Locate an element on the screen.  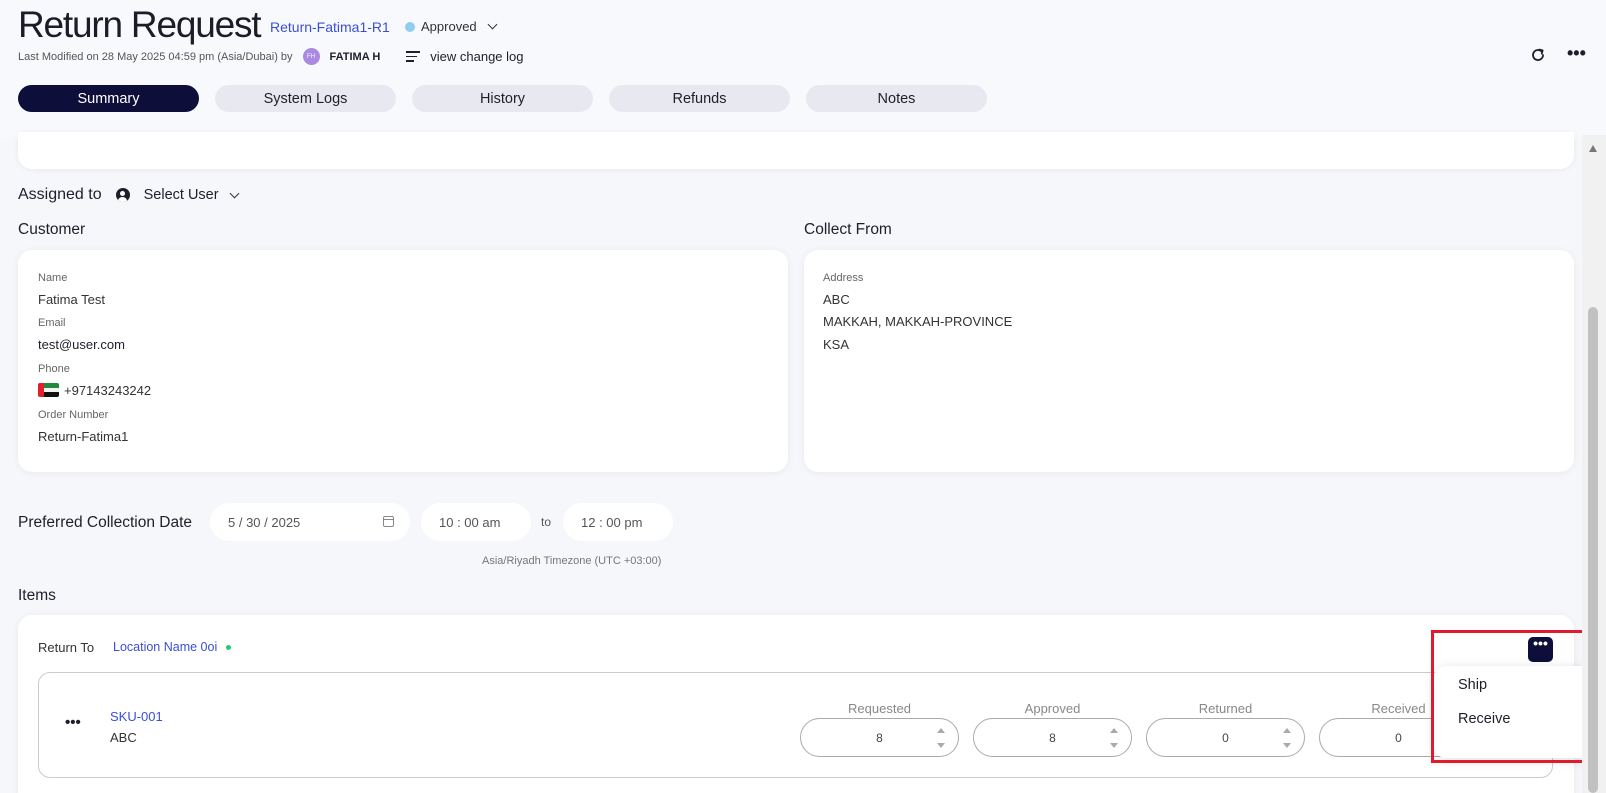
customer-phone: +97143243242 is located at coordinates (94, 390).